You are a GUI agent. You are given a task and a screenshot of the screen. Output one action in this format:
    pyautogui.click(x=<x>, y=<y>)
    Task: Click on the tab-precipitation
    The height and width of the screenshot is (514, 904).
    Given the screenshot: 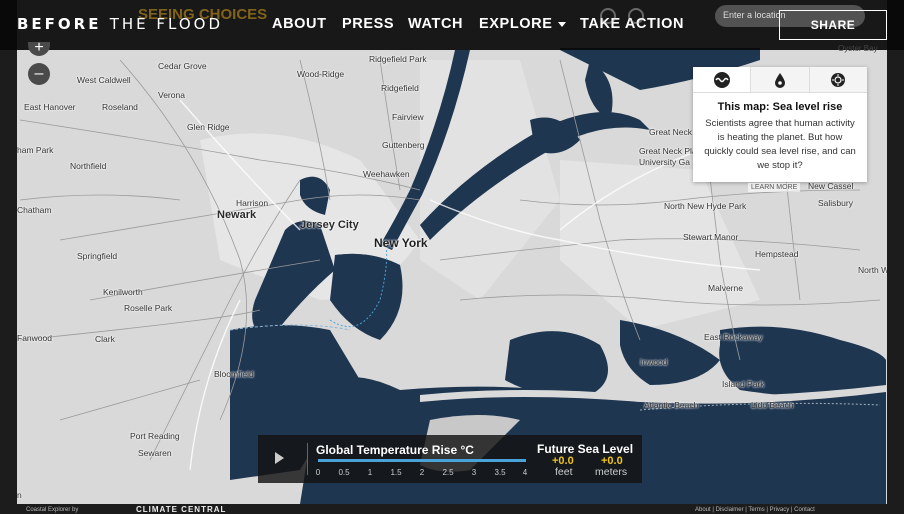 What is the action you would take?
    pyautogui.click(x=780, y=79)
    